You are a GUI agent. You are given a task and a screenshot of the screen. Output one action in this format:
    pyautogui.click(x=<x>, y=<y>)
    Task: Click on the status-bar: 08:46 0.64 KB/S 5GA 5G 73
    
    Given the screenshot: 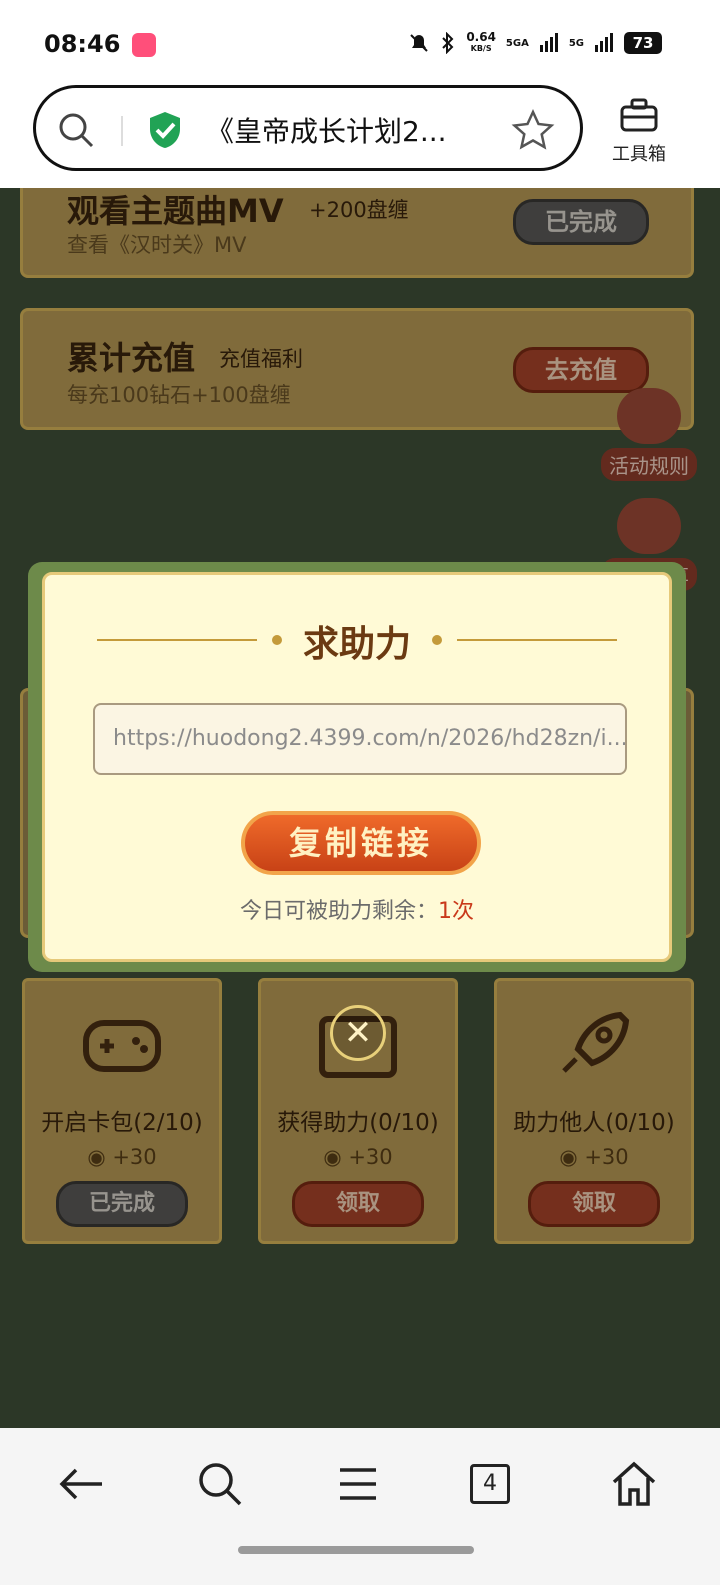 What is the action you would take?
    pyautogui.click(x=360, y=43)
    